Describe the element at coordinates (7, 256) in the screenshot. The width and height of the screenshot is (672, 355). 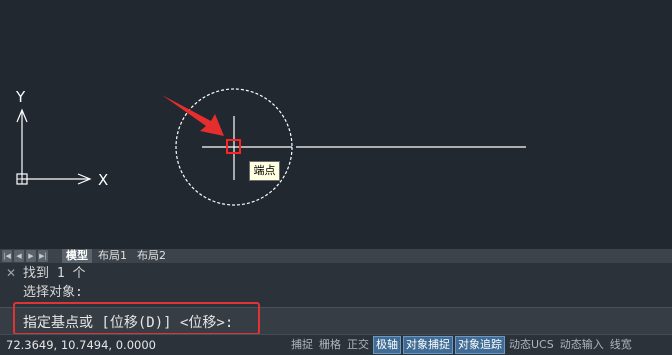
I see `first-tab-button: |◀` at that location.